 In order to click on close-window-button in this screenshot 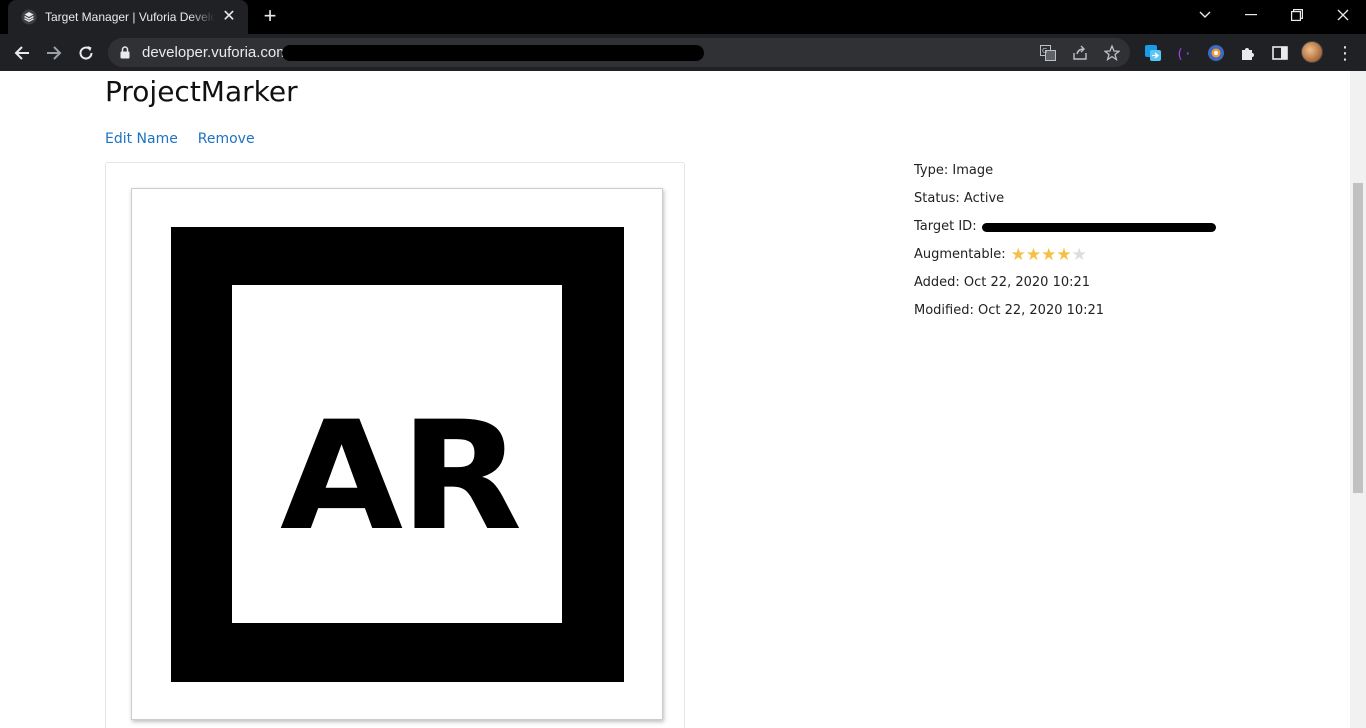, I will do `click(1343, 15)`.